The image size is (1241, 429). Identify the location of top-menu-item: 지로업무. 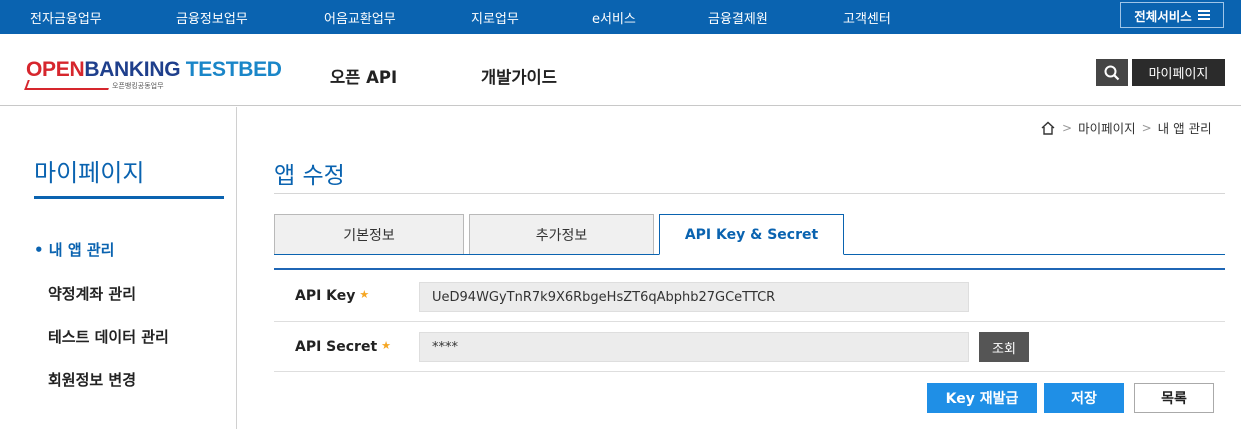
(495, 17).